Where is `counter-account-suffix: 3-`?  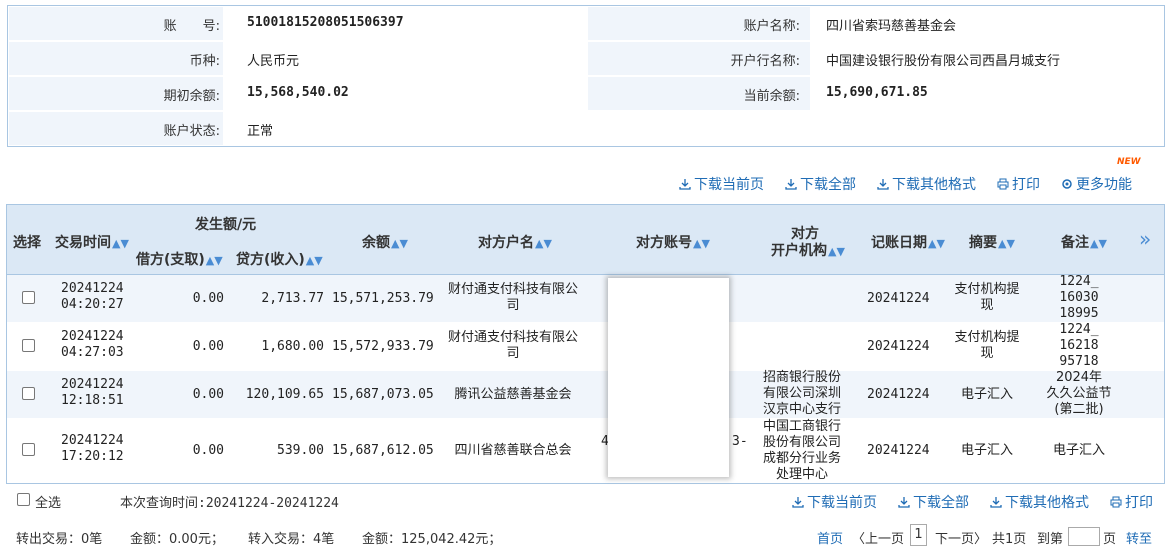 counter-account-suffix: 3- is located at coordinates (740, 441).